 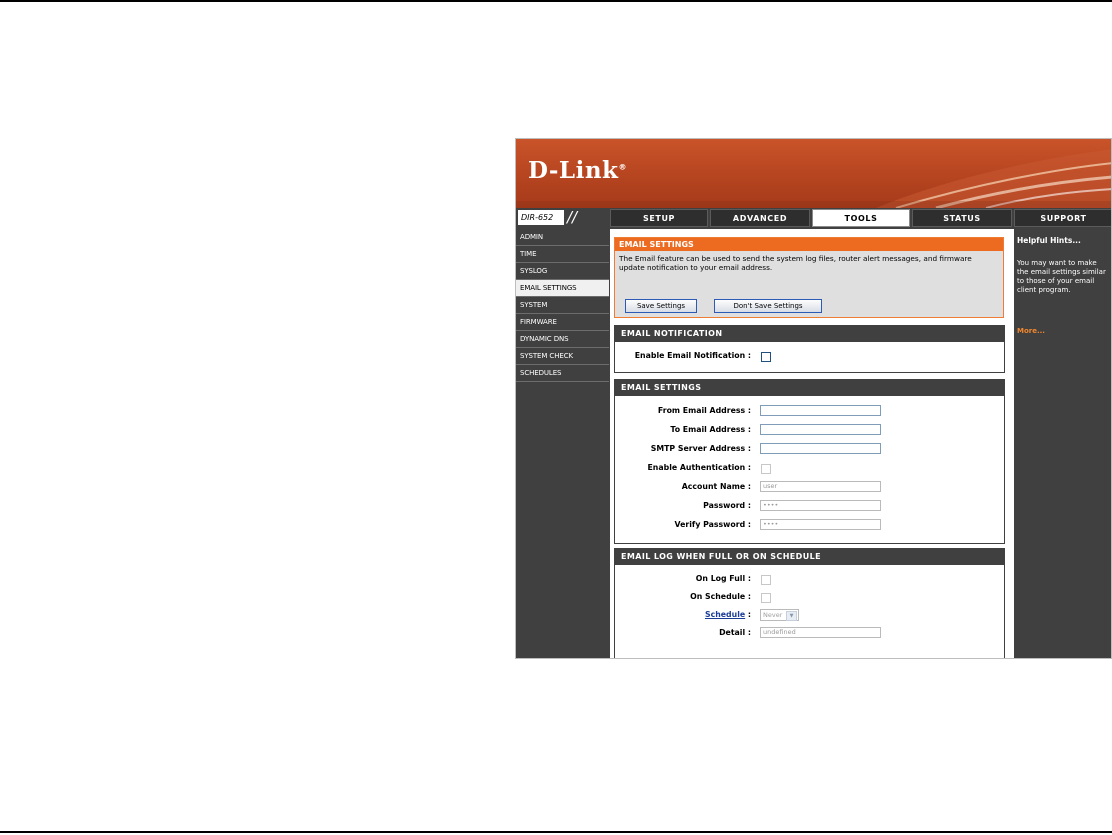 I want to click on model-slashes: //, so click(x=572, y=217).